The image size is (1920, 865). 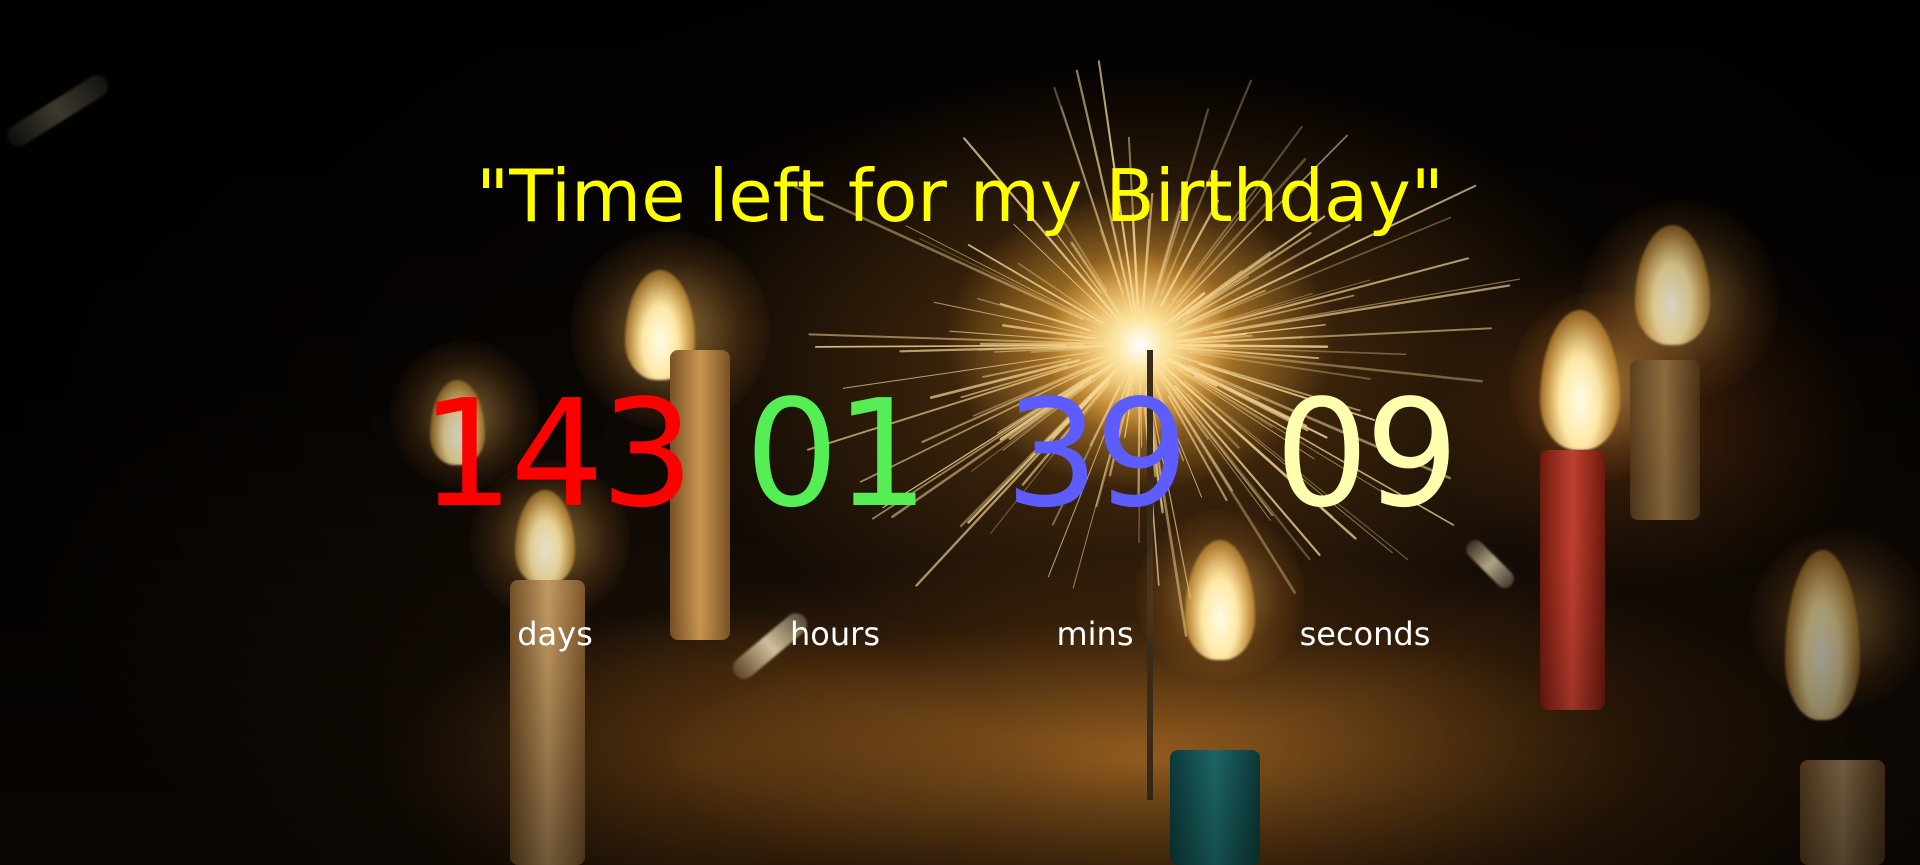 What do you see at coordinates (1365, 634) in the screenshot?
I see `seconds-label: seconds` at bounding box center [1365, 634].